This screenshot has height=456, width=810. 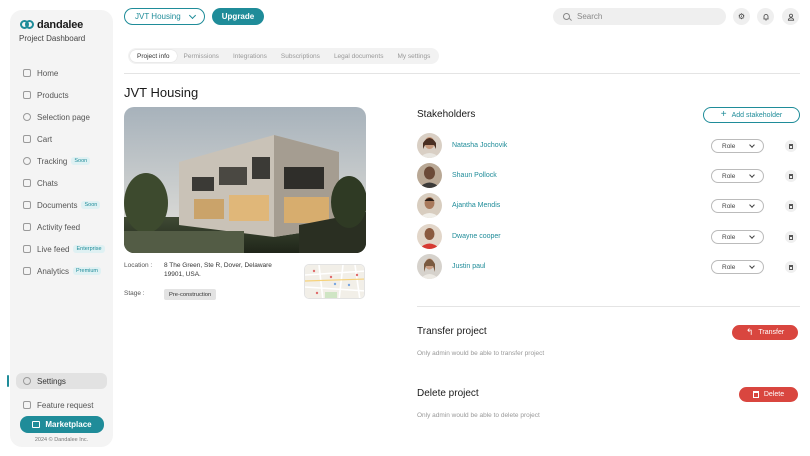 I want to click on stage-badge: Pre-construction, so click(x=190, y=294).